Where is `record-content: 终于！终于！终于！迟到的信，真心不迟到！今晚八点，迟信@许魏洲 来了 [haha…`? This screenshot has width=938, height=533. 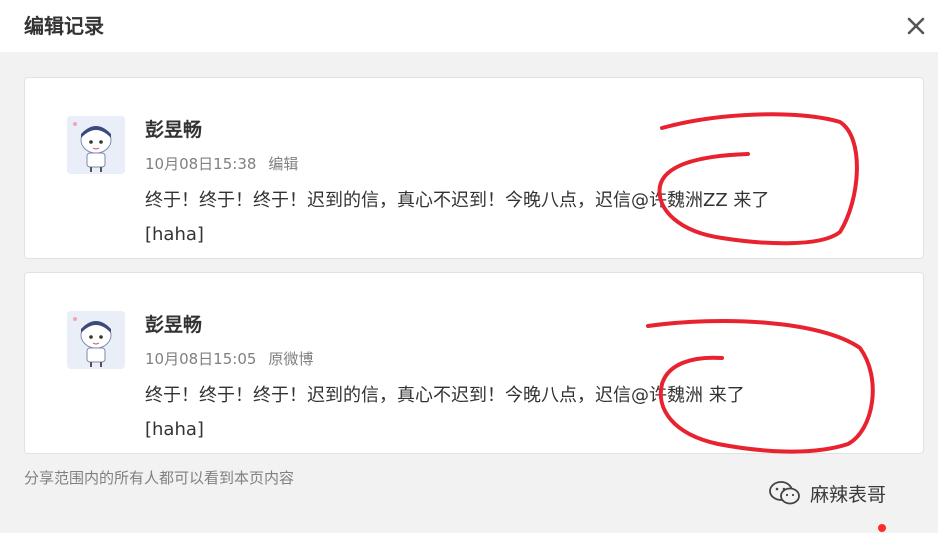 record-content: 终于！终于！终于！迟到的信，真心不迟到！今晚八点，迟信@许魏洲 来了 [haha… is located at coordinates (520, 413).